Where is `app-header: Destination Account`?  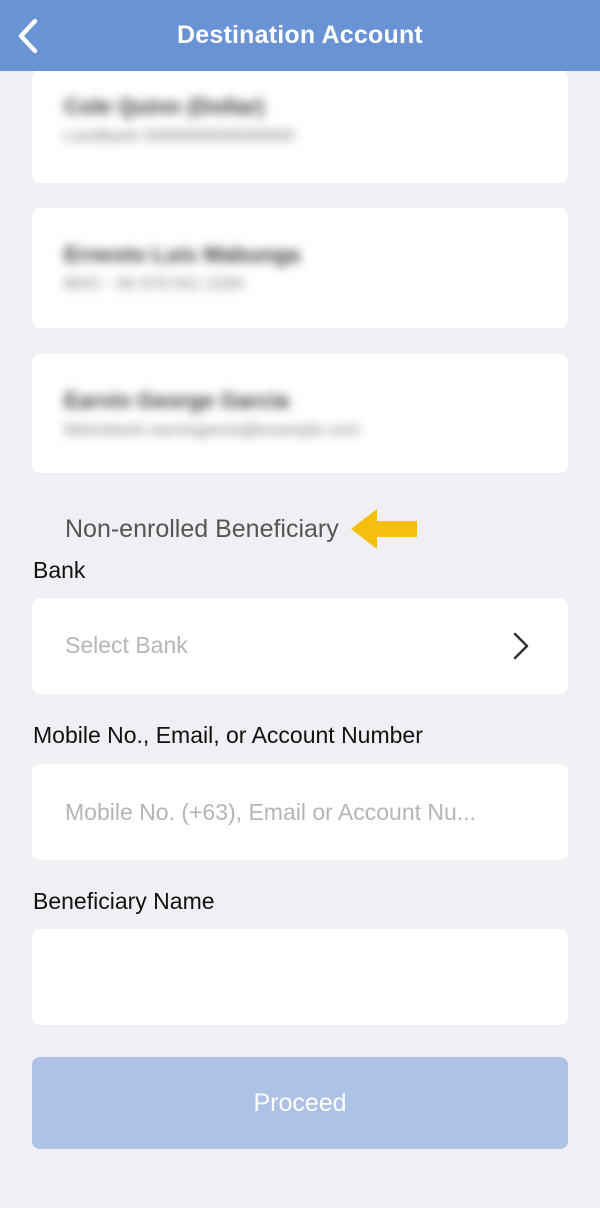 app-header: Destination Account is located at coordinates (300, 35).